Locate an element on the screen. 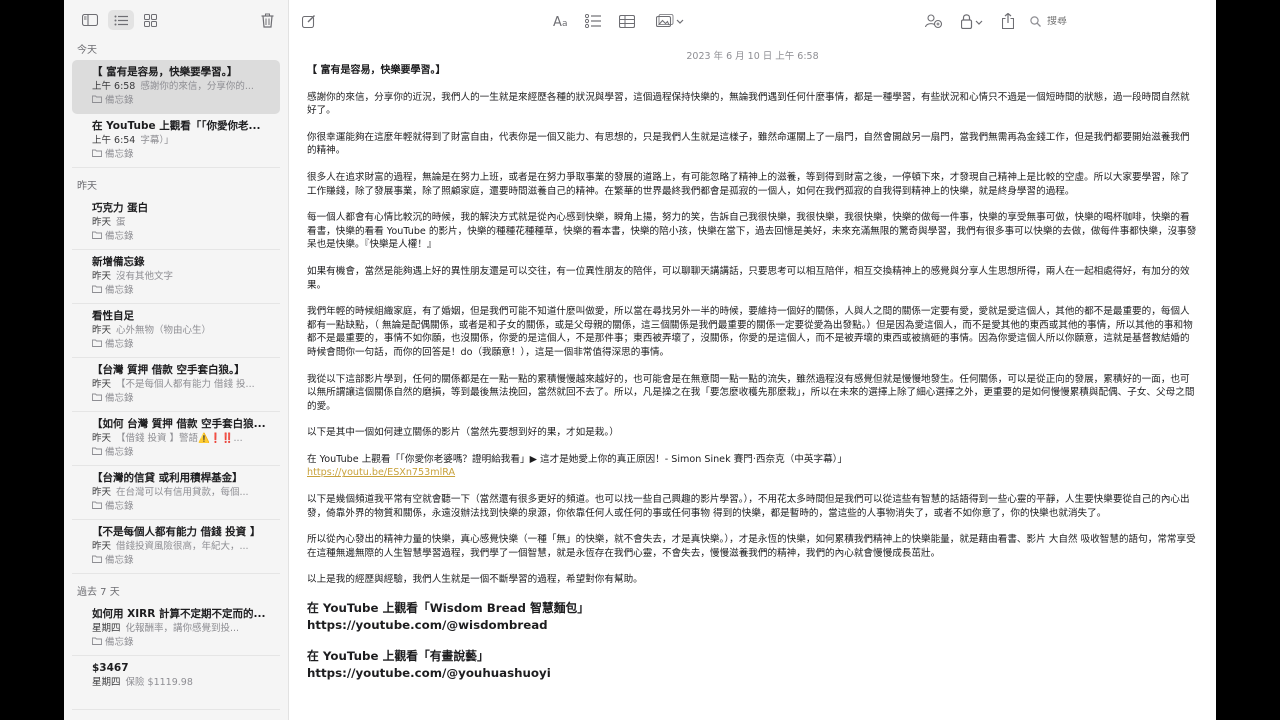 This screenshot has height=720, width=1280. note-meta: 星期四 保險 $1119.98 is located at coordinates (186, 683).